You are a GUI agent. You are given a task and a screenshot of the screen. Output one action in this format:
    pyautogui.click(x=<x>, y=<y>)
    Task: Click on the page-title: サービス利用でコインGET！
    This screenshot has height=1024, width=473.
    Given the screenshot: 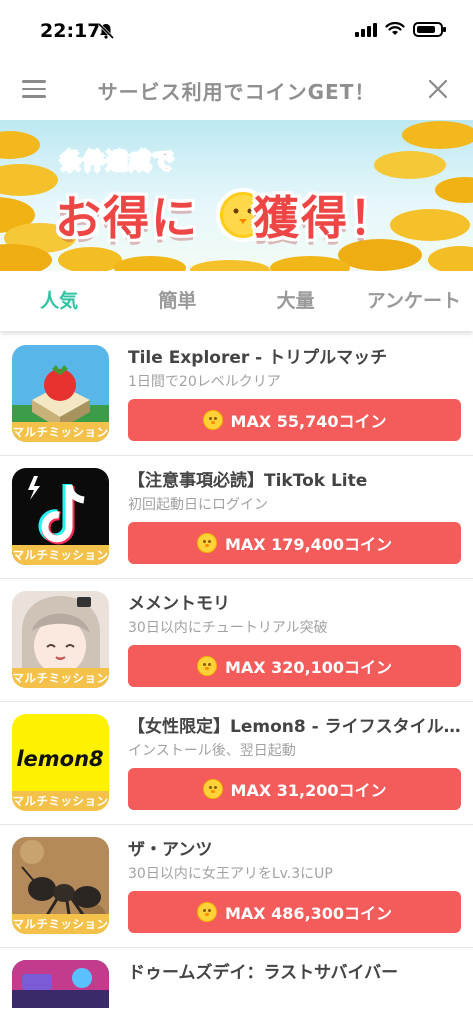 What is the action you would take?
    pyautogui.click(x=236, y=92)
    